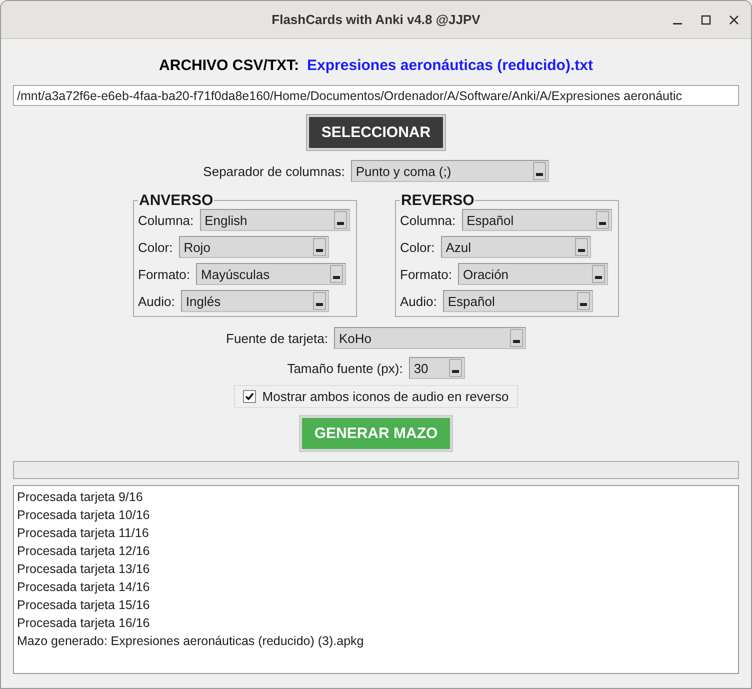 This screenshot has width=752, height=689. What do you see at coordinates (449, 171) in the screenshot?
I see `separator-dropdown: Punto y coma (;)` at bounding box center [449, 171].